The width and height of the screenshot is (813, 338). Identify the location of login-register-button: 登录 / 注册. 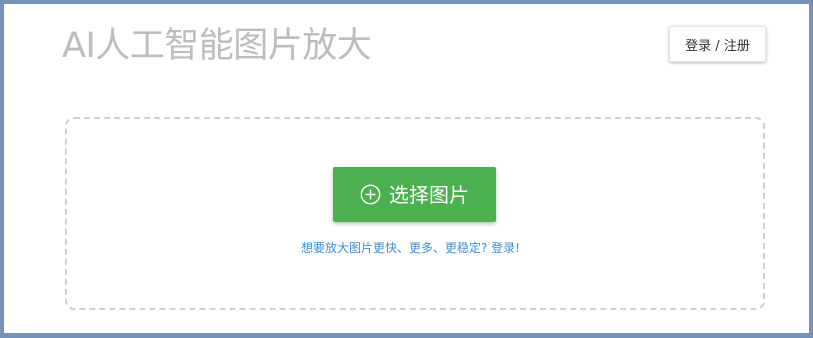
(717, 44).